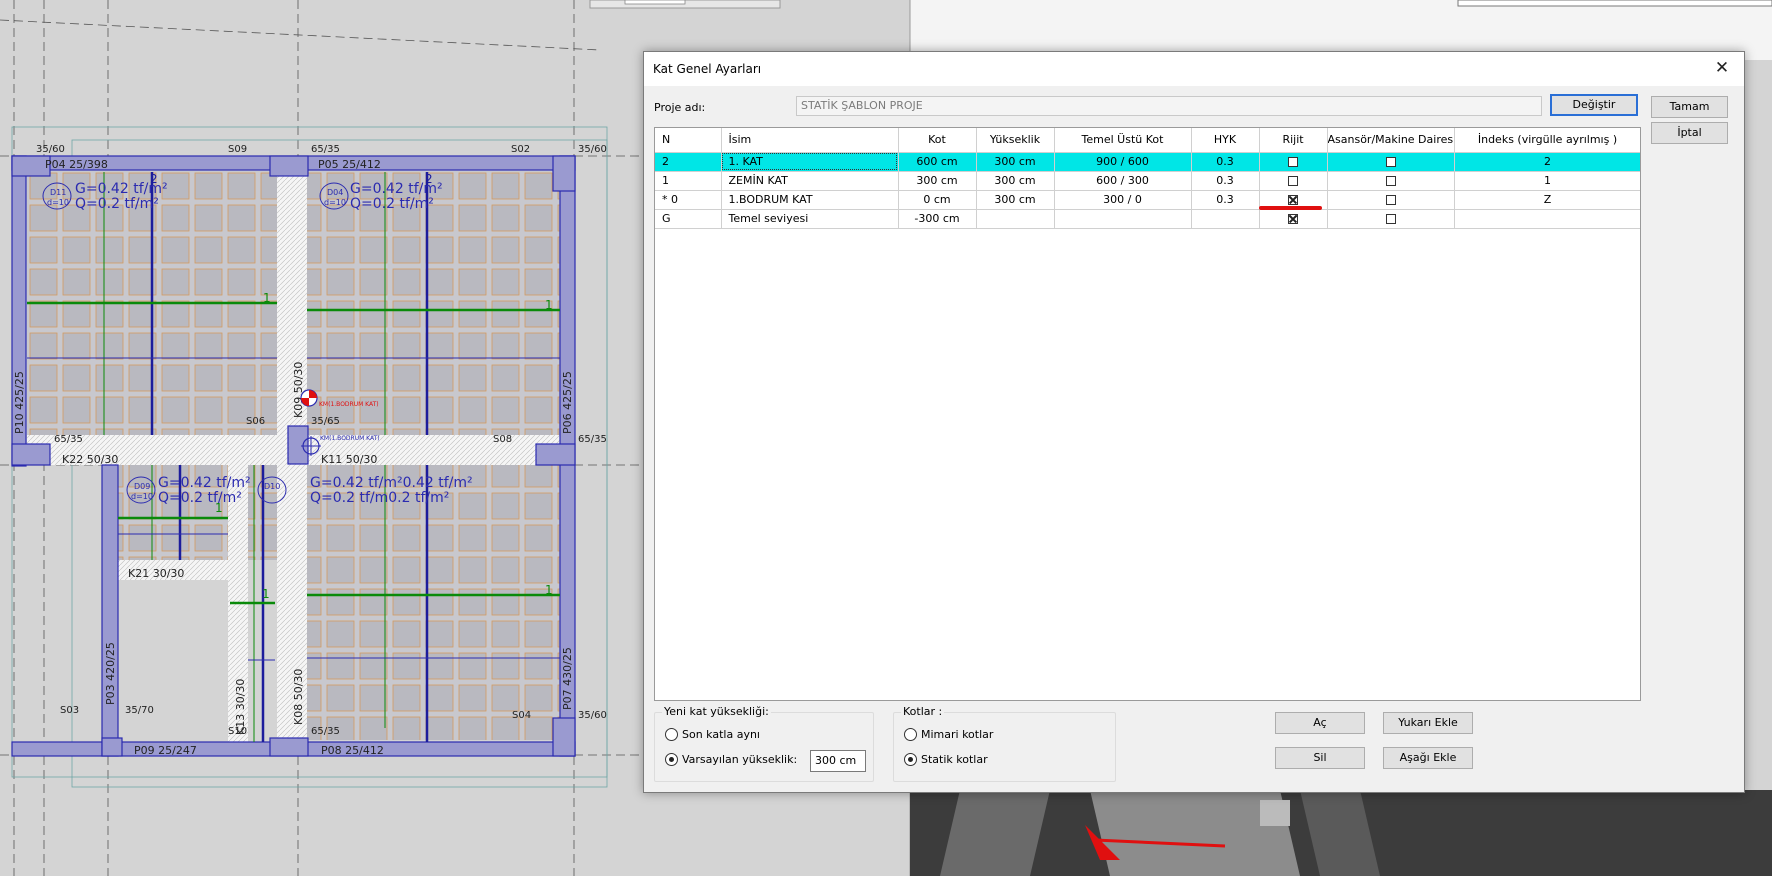  What do you see at coordinates (688, 162) in the screenshot?
I see `row-n-cell: 2` at bounding box center [688, 162].